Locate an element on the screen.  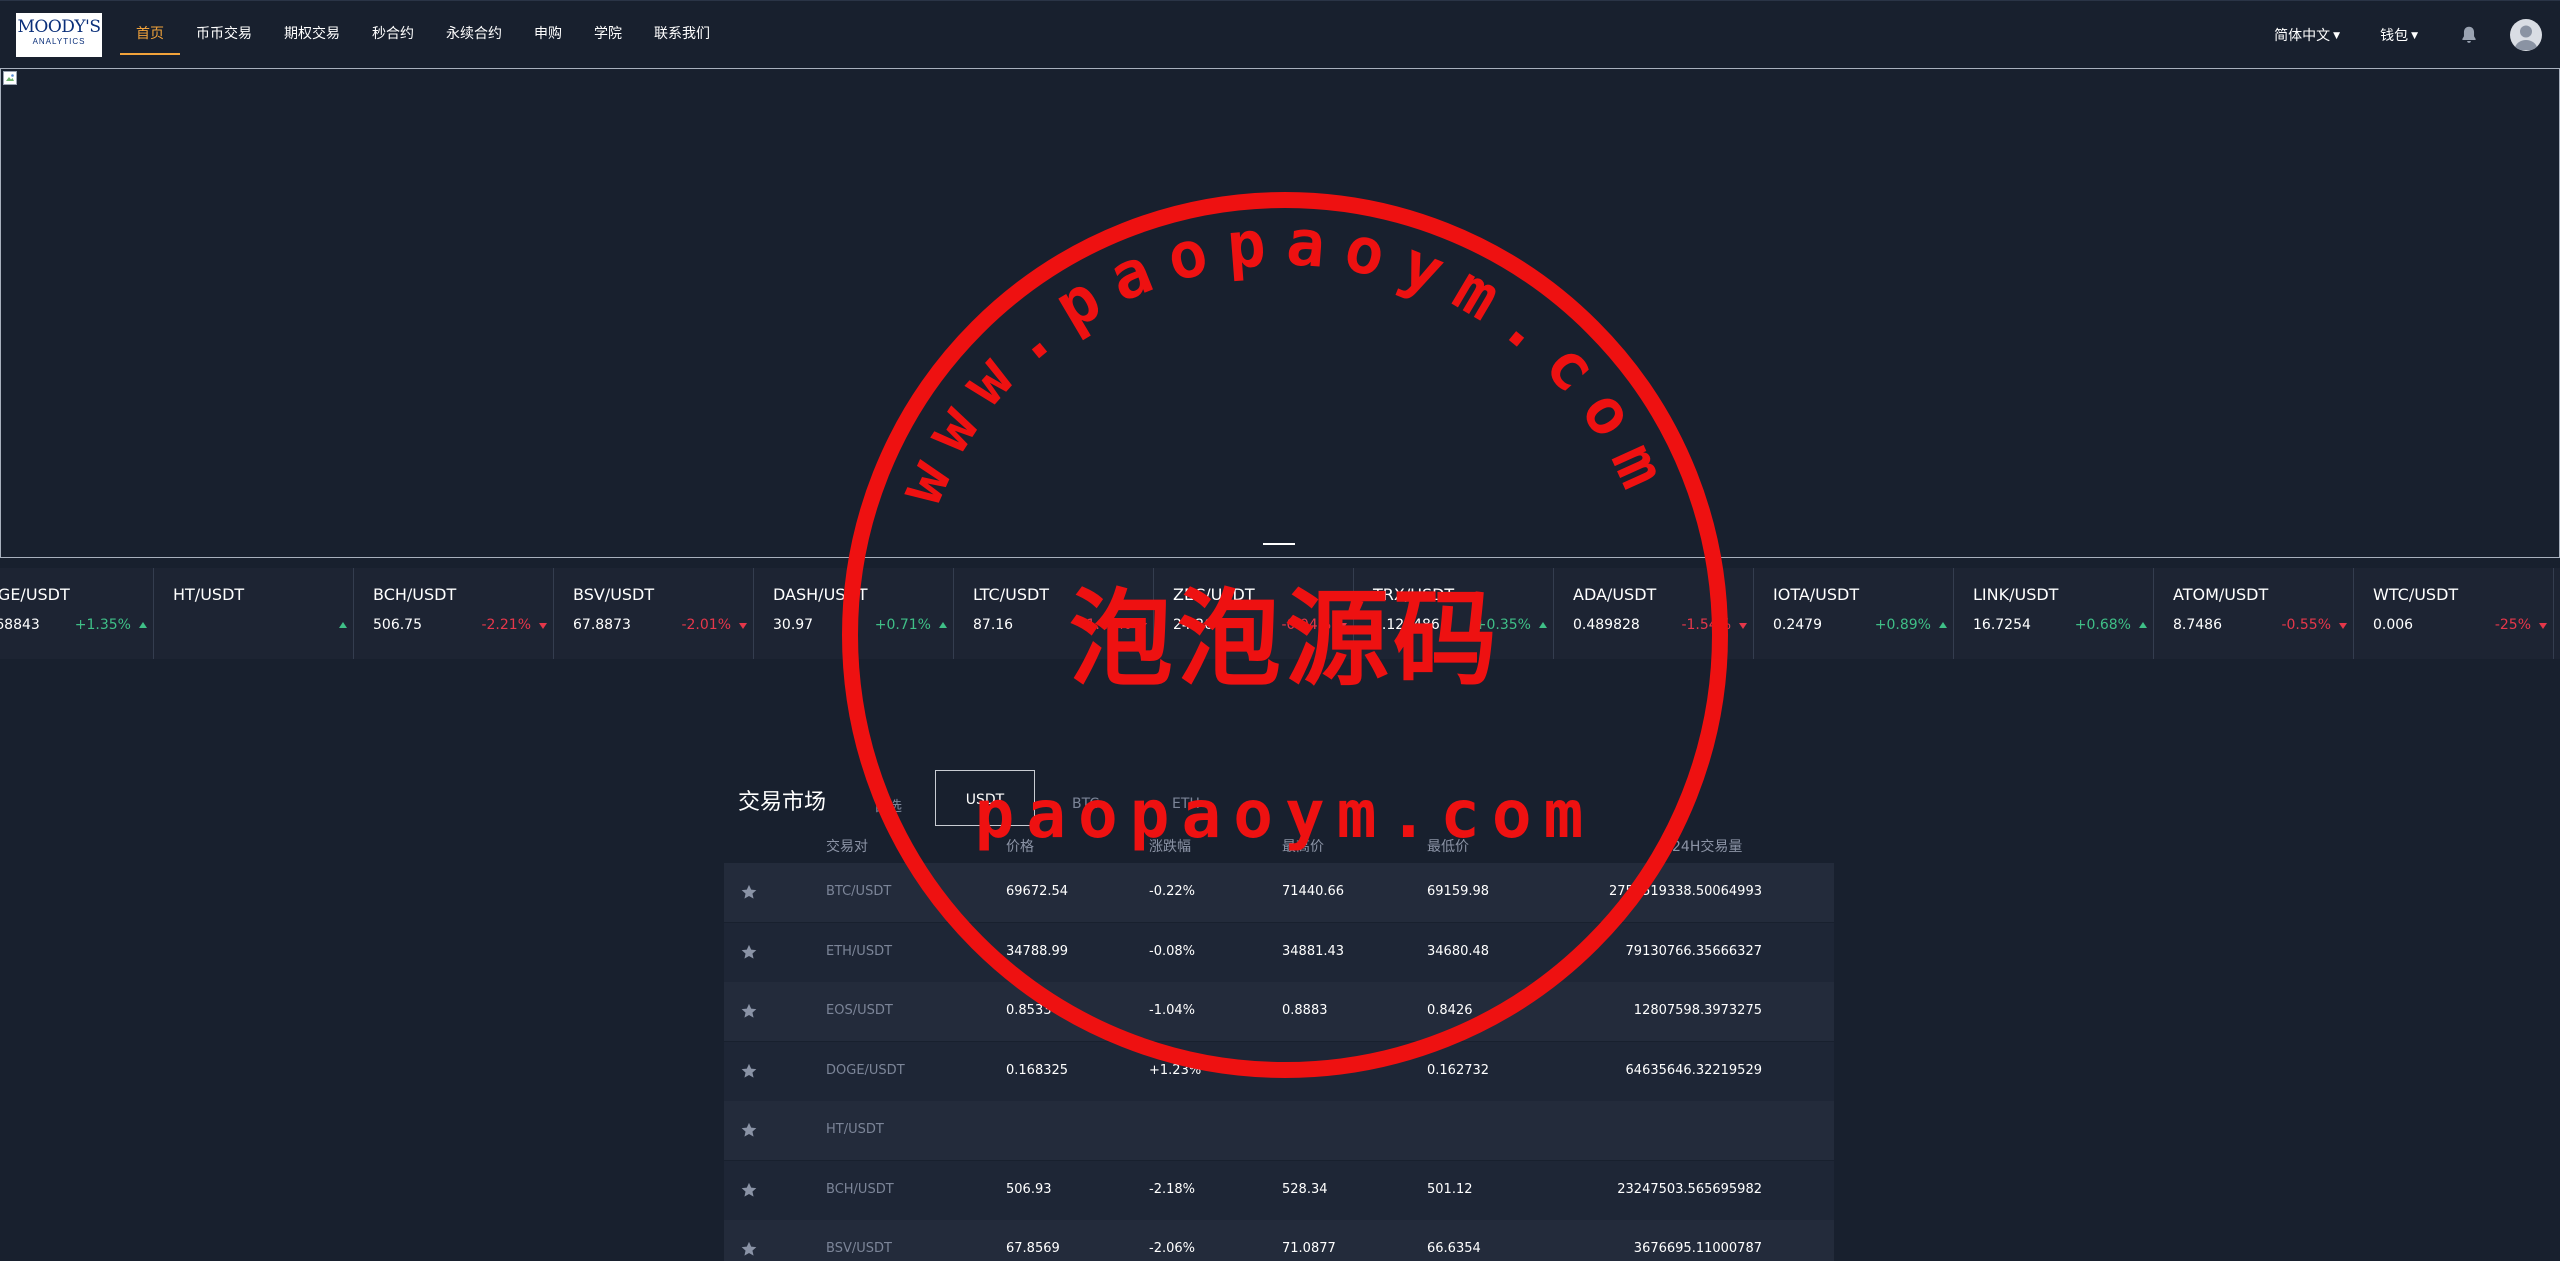
nav-item-academy: 学院 is located at coordinates (608, 34).